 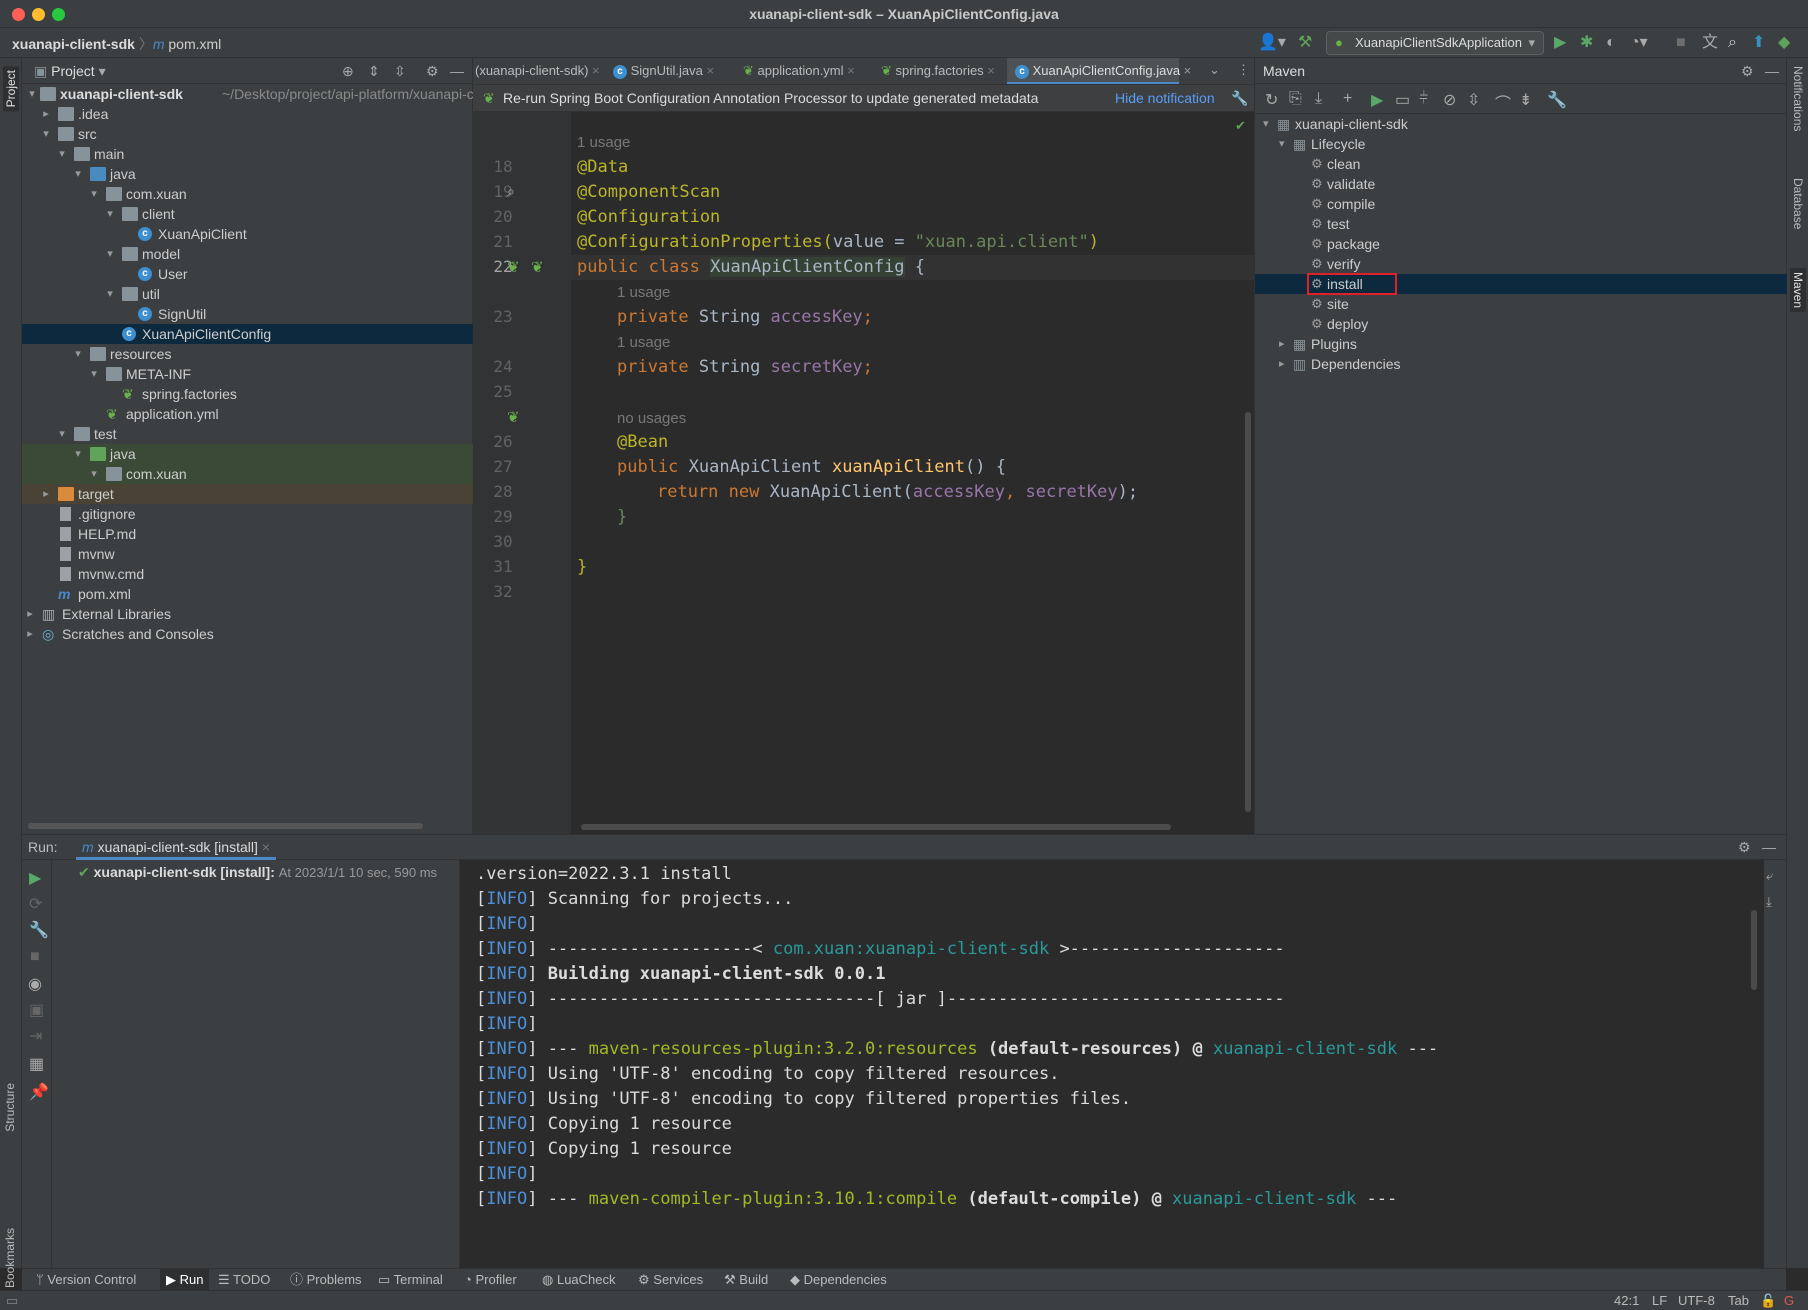 I want to click on run-tab-install: m xuanapi-client-sdk [install] ×, so click(x=176, y=847).